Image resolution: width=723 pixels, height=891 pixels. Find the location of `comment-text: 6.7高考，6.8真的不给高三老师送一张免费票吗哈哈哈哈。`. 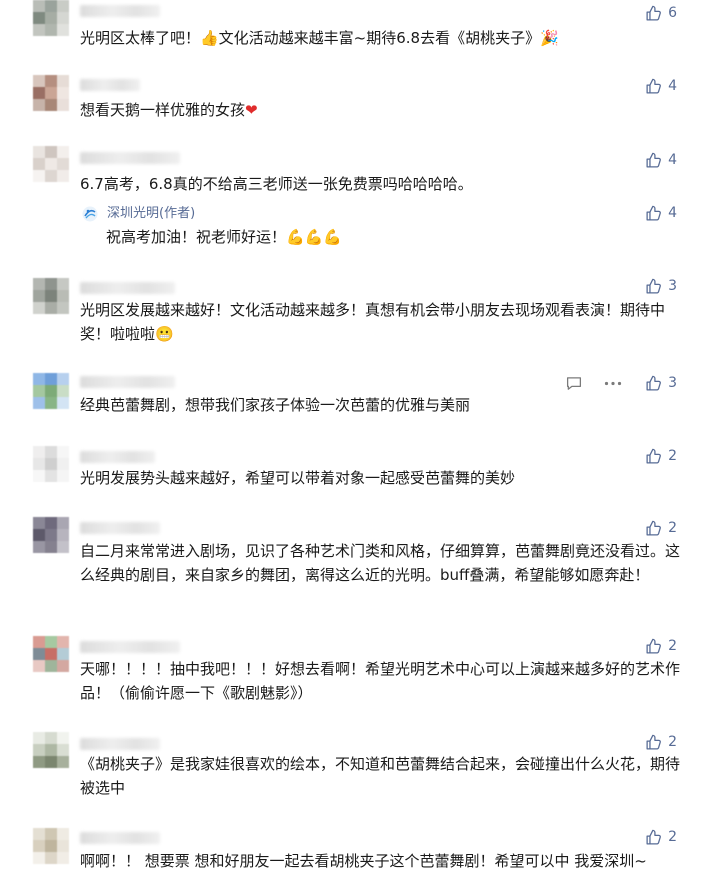

comment-text: 6.7高考，6.8真的不给高三老师送一张免费票吗哈哈哈哈。 is located at coordinates (276, 184).